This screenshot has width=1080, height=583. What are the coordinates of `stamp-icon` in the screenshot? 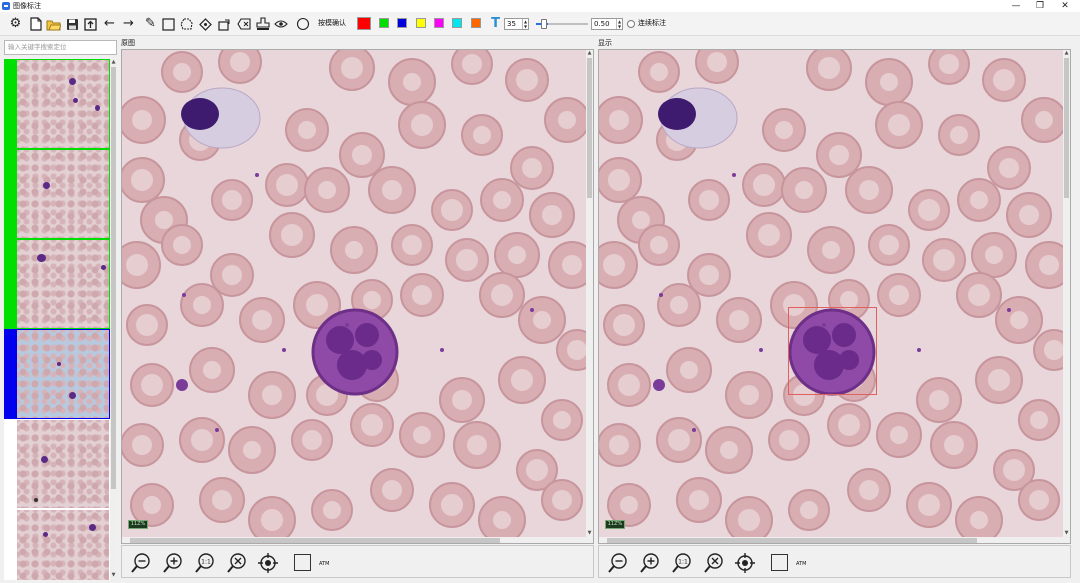 It's located at (262, 24).